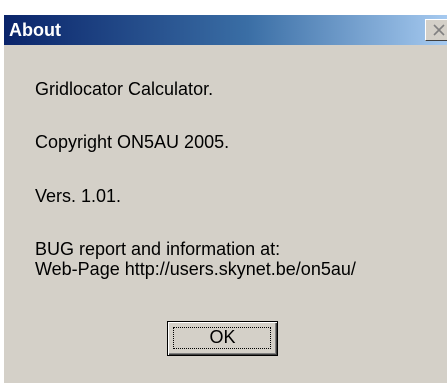 The width and height of the screenshot is (447, 383). What do you see at coordinates (223, 7) in the screenshot?
I see `background-strip-top` at bounding box center [223, 7].